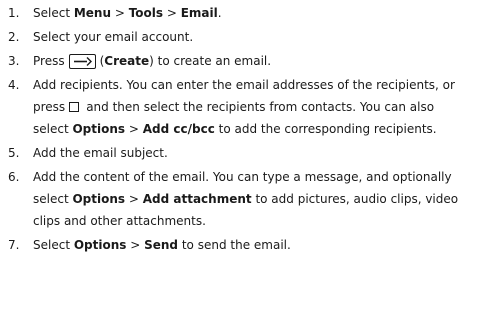 This screenshot has width=489, height=334. Describe the element at coordinates (199, 13) in the screenshot. I see `email-term: Email` at that location.